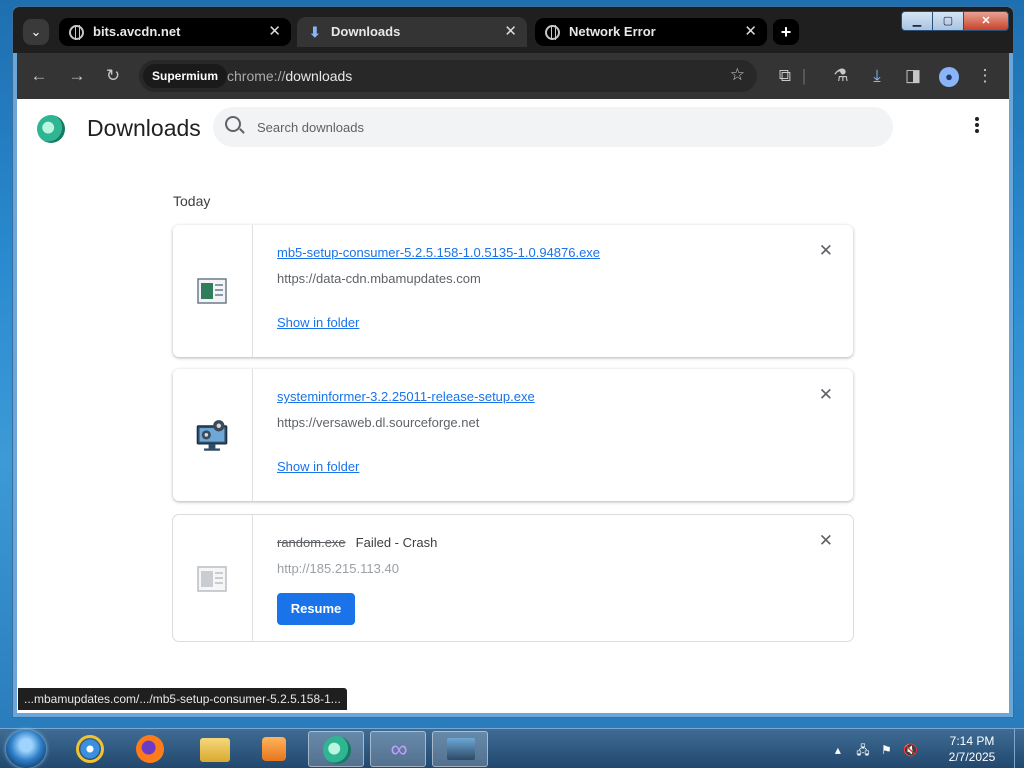  What do you see at coordinates (917, 21) in the screenshot?
I see `minimize-button: ▁` at bounding box center [917, 21].